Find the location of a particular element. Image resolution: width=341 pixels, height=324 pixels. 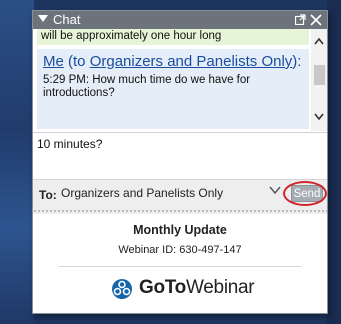

gotowebinar-logo-icon is located at coordinates (122, 289).